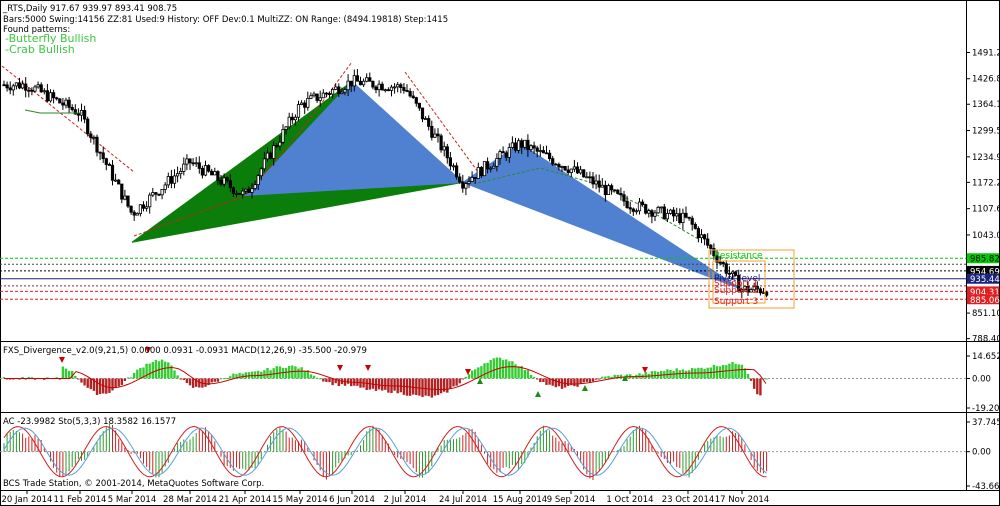 This screenshot has height=506, width=1000. What do you see at coordinates (89, 422) in the screenshot?
I see `ac-label: AC -23.9982 Sto(5,3,3) 18.3582 16.1577` at bounding box center [89, 422].